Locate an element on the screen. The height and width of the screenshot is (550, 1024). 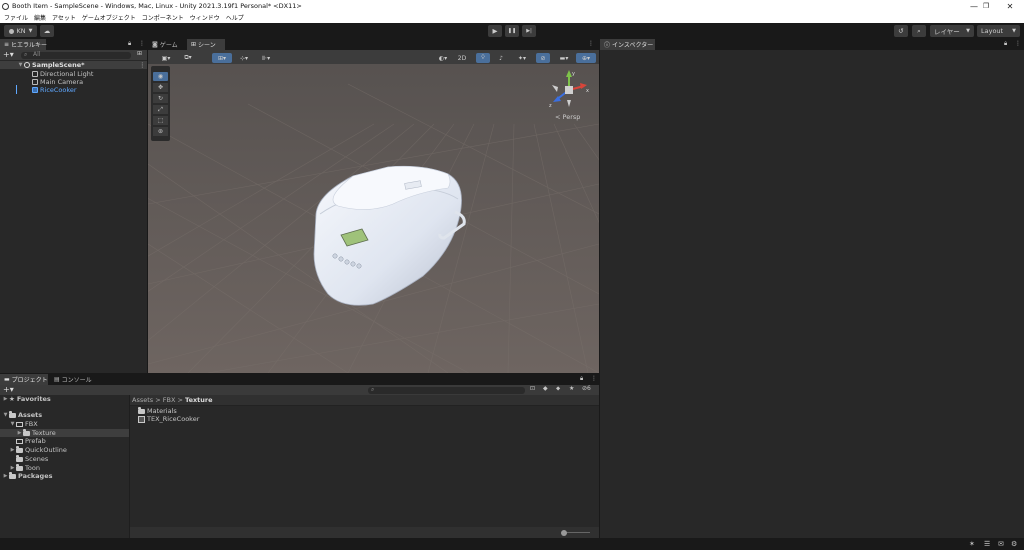
toggle-2d-button: 2D is located at coordinates (462, 58).